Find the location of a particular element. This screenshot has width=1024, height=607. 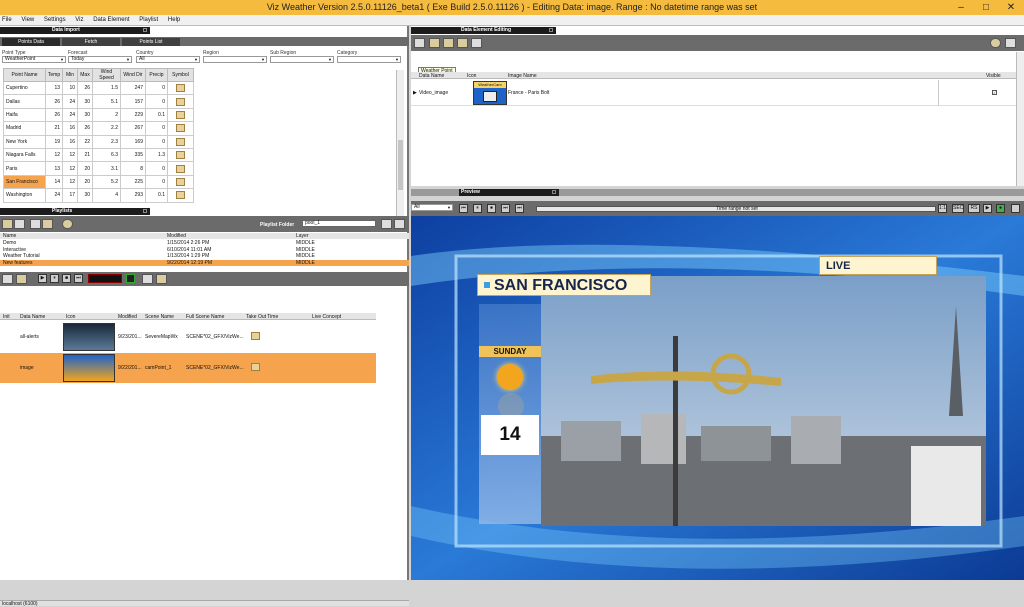

grid-icon is located at coordinates (147, 279).